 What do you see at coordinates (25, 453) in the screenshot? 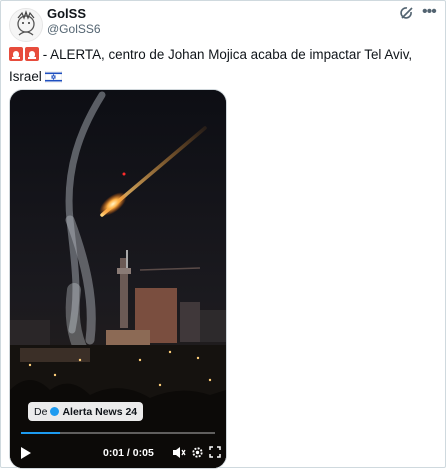
I see `play-icon` at bounding box center [25, 453].